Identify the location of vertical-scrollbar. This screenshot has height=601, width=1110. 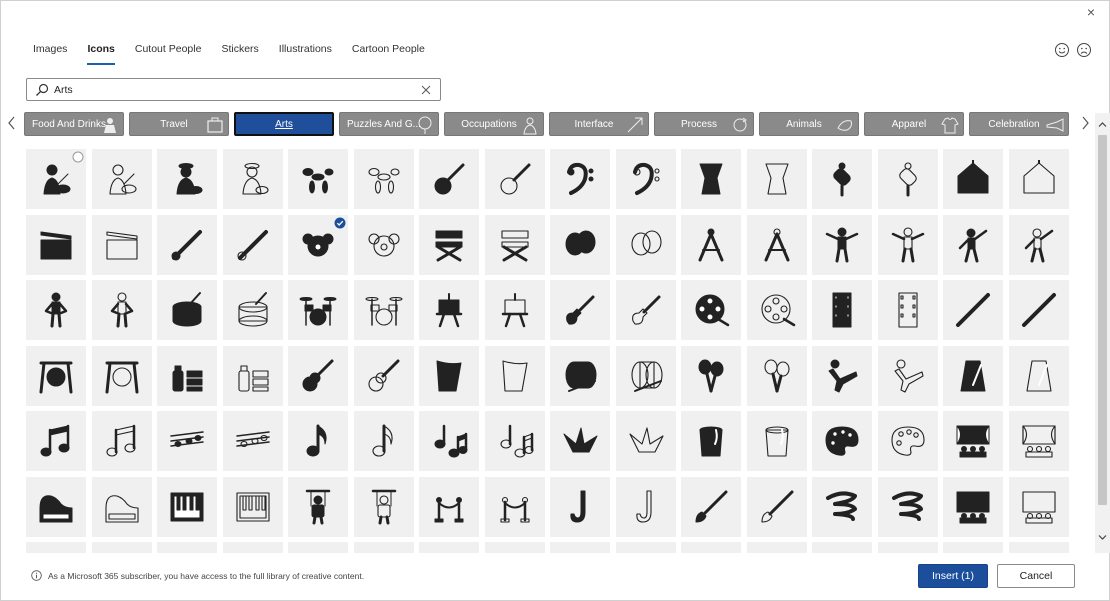
(1102, 333).